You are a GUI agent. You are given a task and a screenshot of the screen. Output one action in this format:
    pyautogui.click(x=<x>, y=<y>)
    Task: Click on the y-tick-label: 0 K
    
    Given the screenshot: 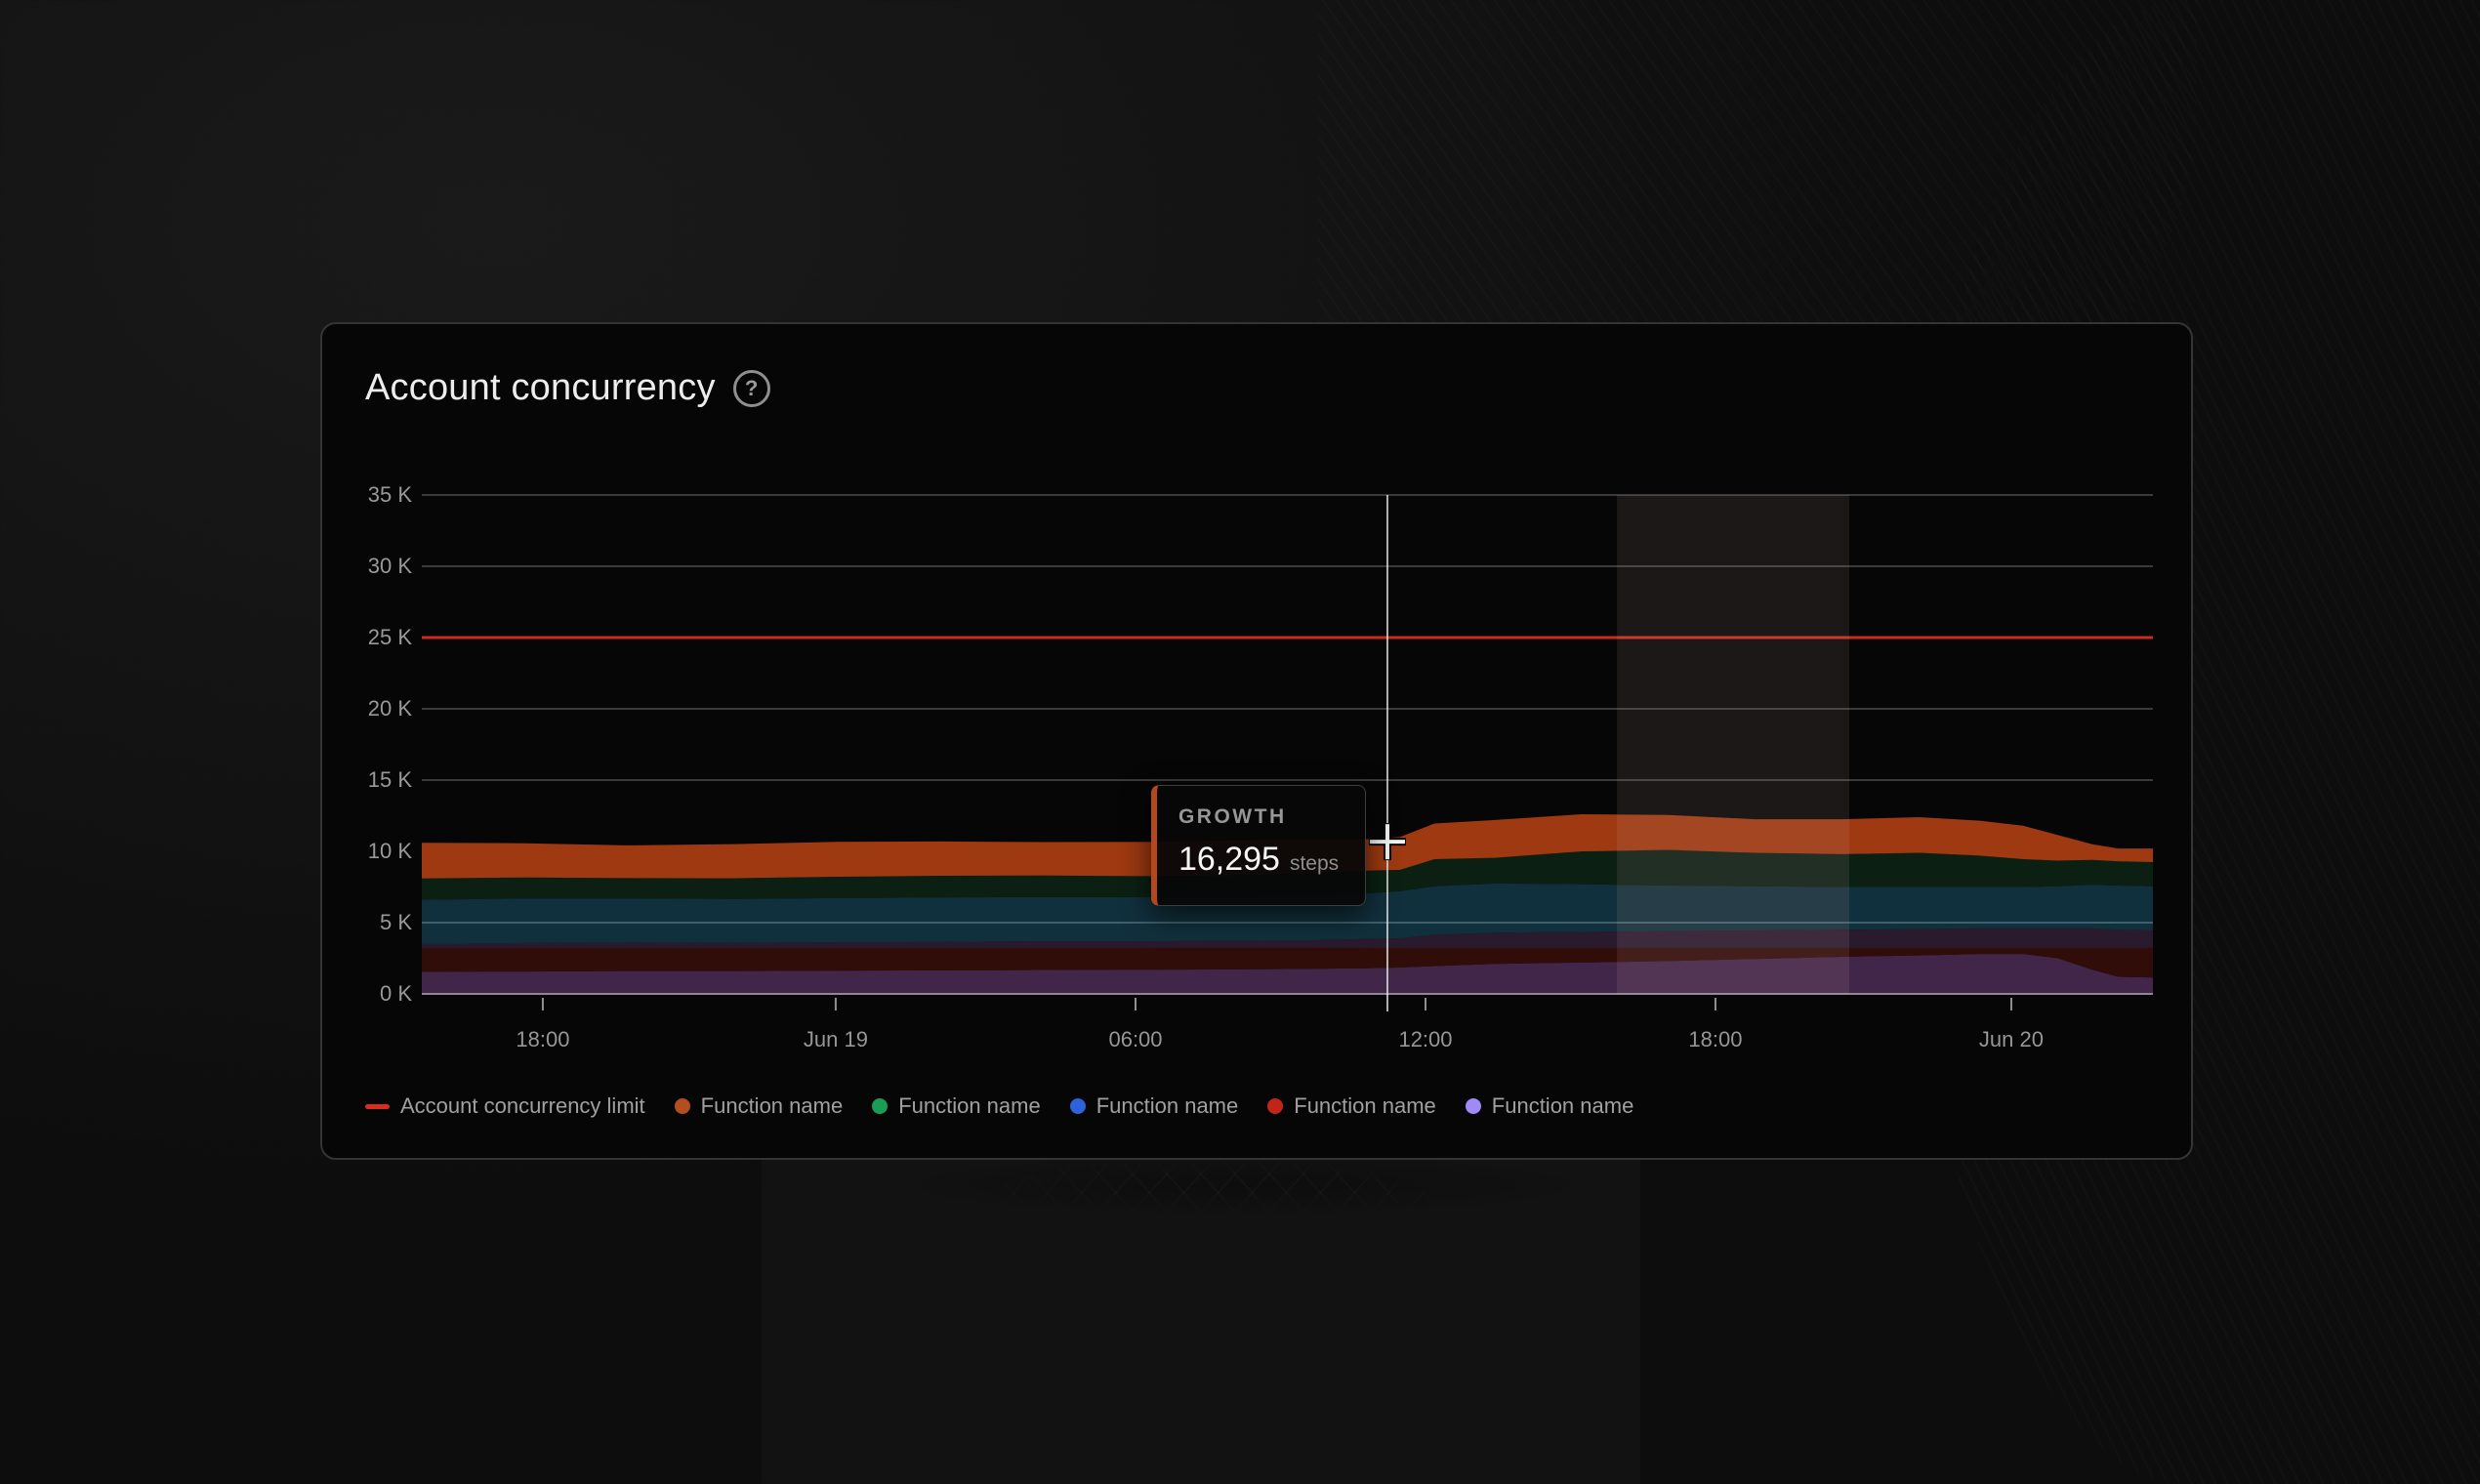 What is the action you would take?
    pyautogui.click(x=395, y=994)
    